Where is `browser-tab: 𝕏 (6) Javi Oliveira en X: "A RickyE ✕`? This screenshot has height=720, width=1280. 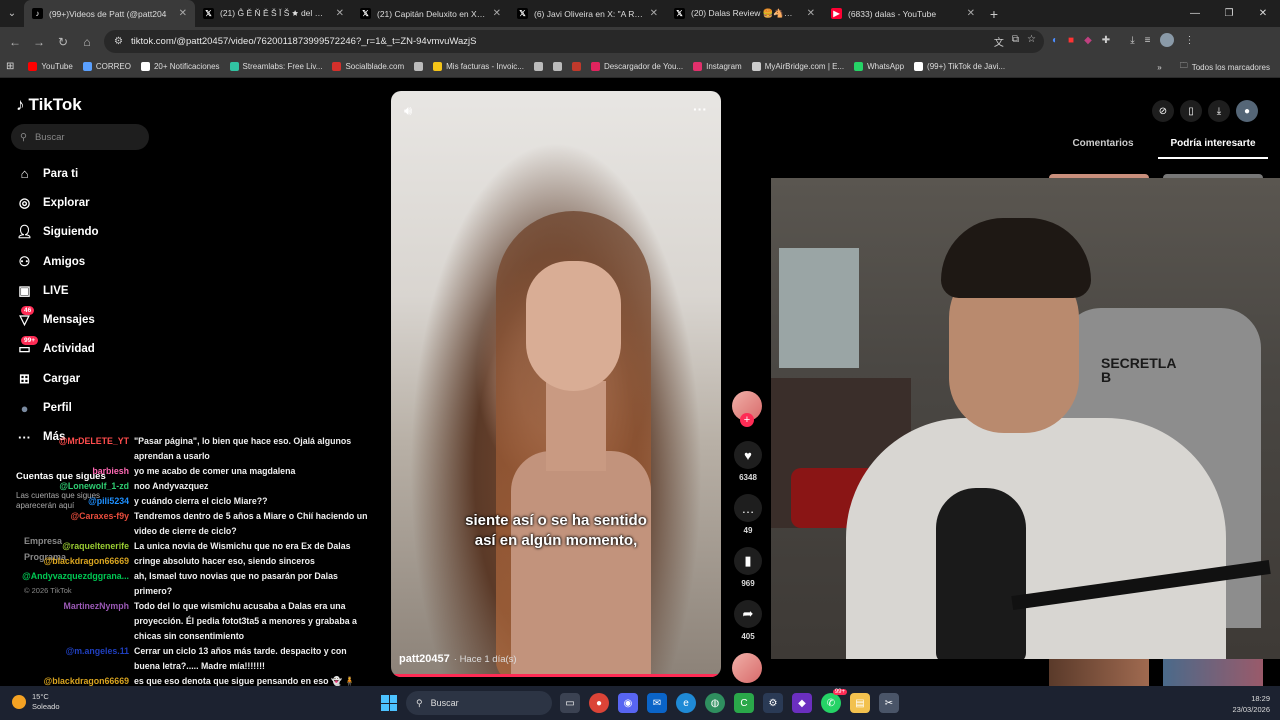
browser-tab: 𝕏 (6) Javi Oliveira en X: "A RickyE ✕ is located at coordinates (587, 13).